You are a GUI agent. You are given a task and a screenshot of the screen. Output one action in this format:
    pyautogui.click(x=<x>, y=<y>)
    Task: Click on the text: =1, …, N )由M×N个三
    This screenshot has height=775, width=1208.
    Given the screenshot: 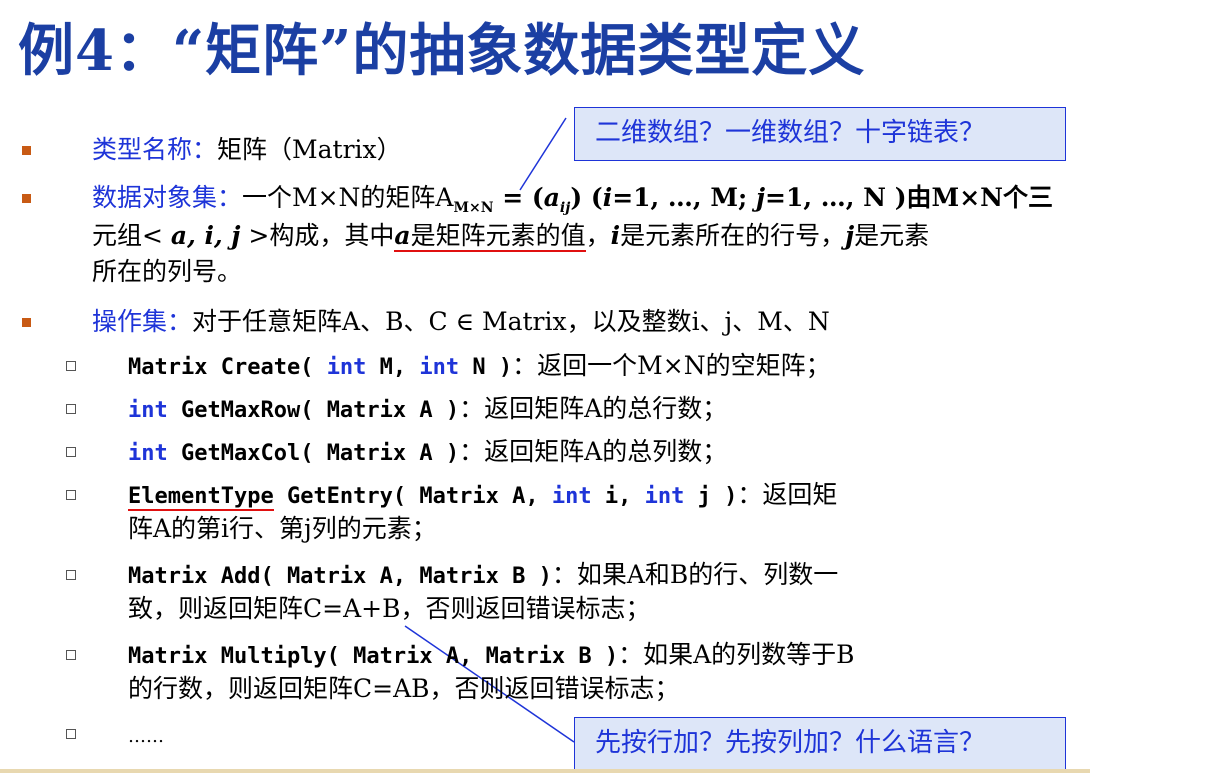 What is the action you would take?
    pyautogui.click(x=909, y=197)
    